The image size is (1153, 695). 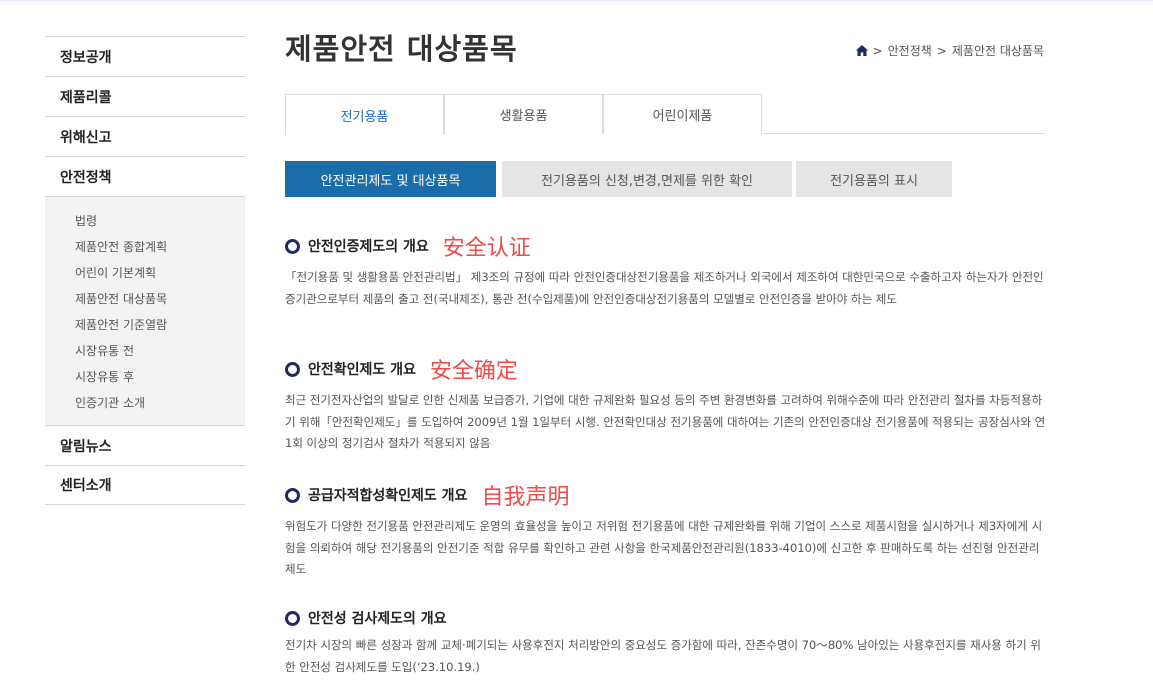 What do you see at coordinates (874, 179) in the screenshot?
I see `subtab-labeling: 전기용품의 표시` at bounding box center [874, 179].